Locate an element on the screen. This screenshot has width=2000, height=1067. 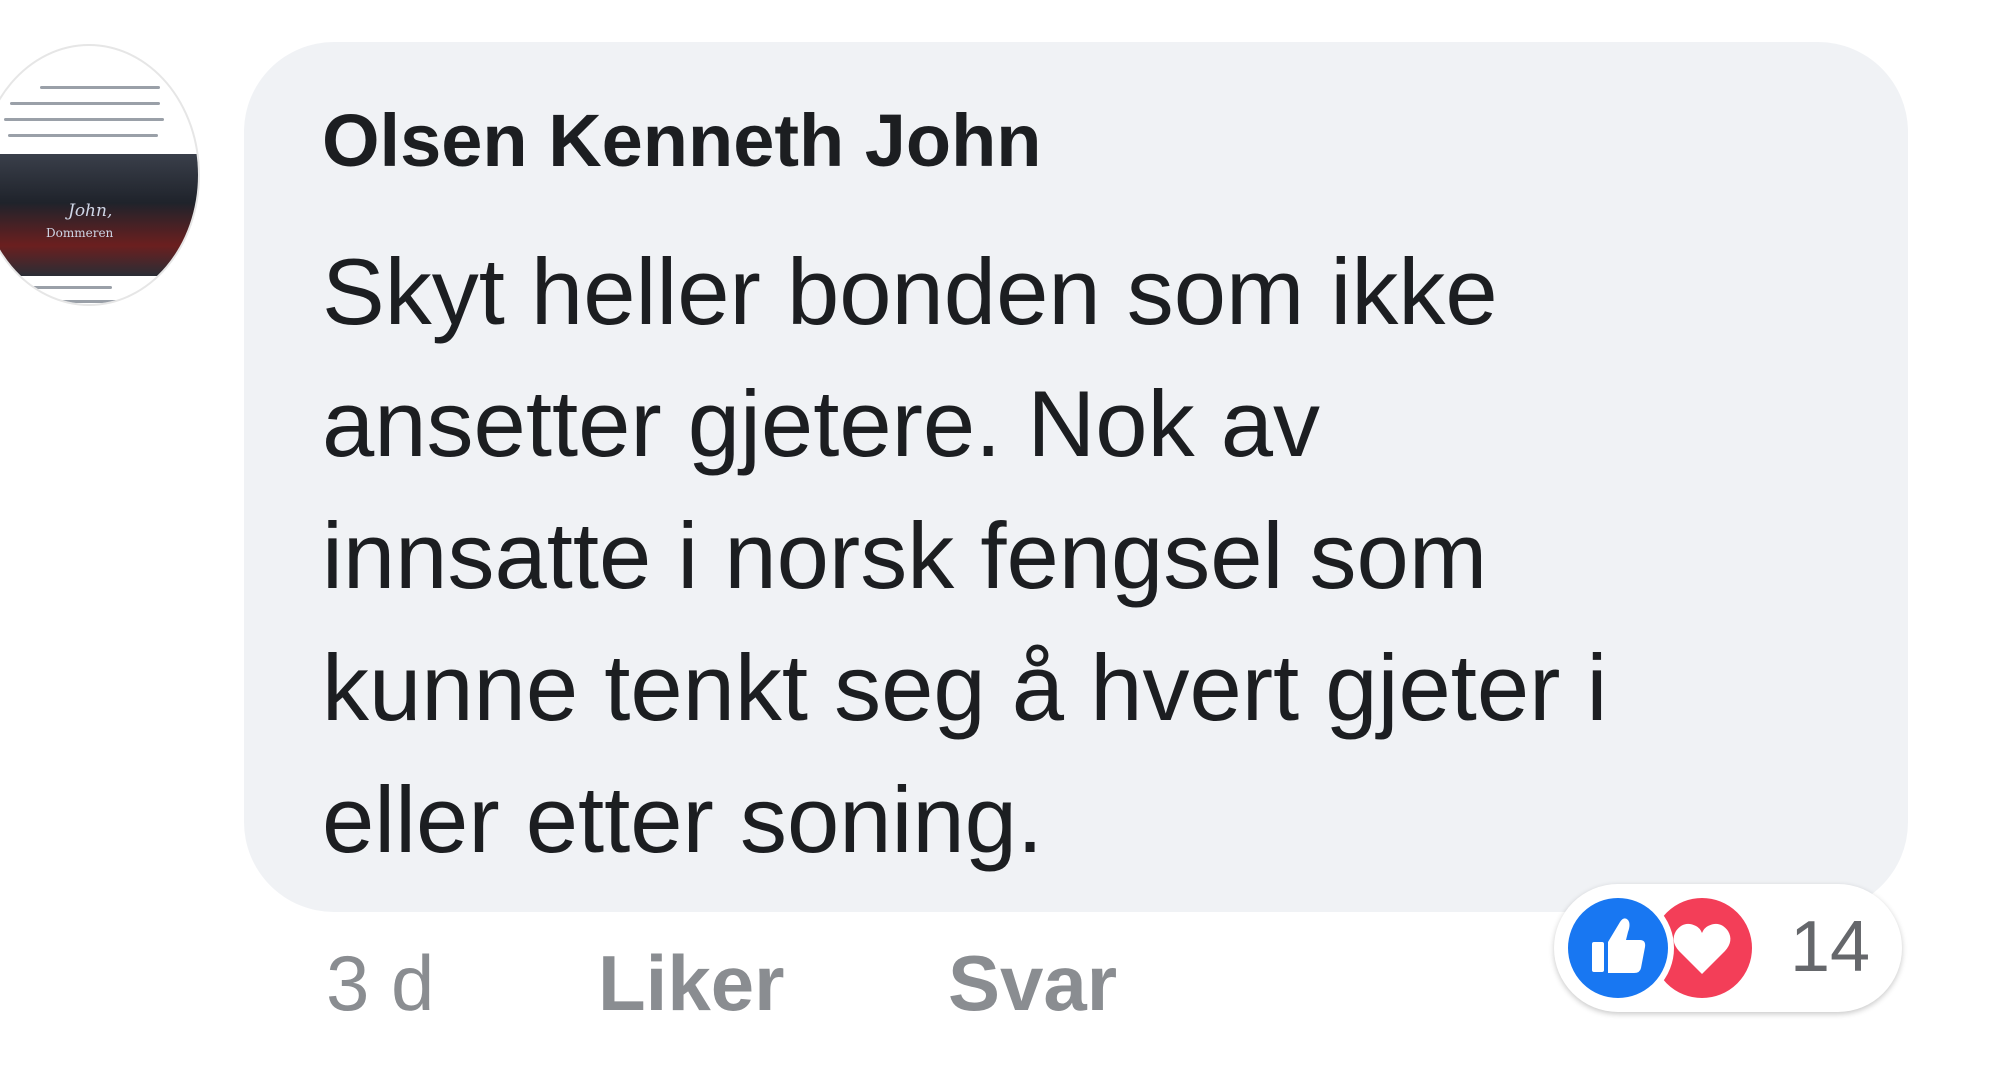
comment-body-line: eller etter soning. is located at coordinates (683, 819).